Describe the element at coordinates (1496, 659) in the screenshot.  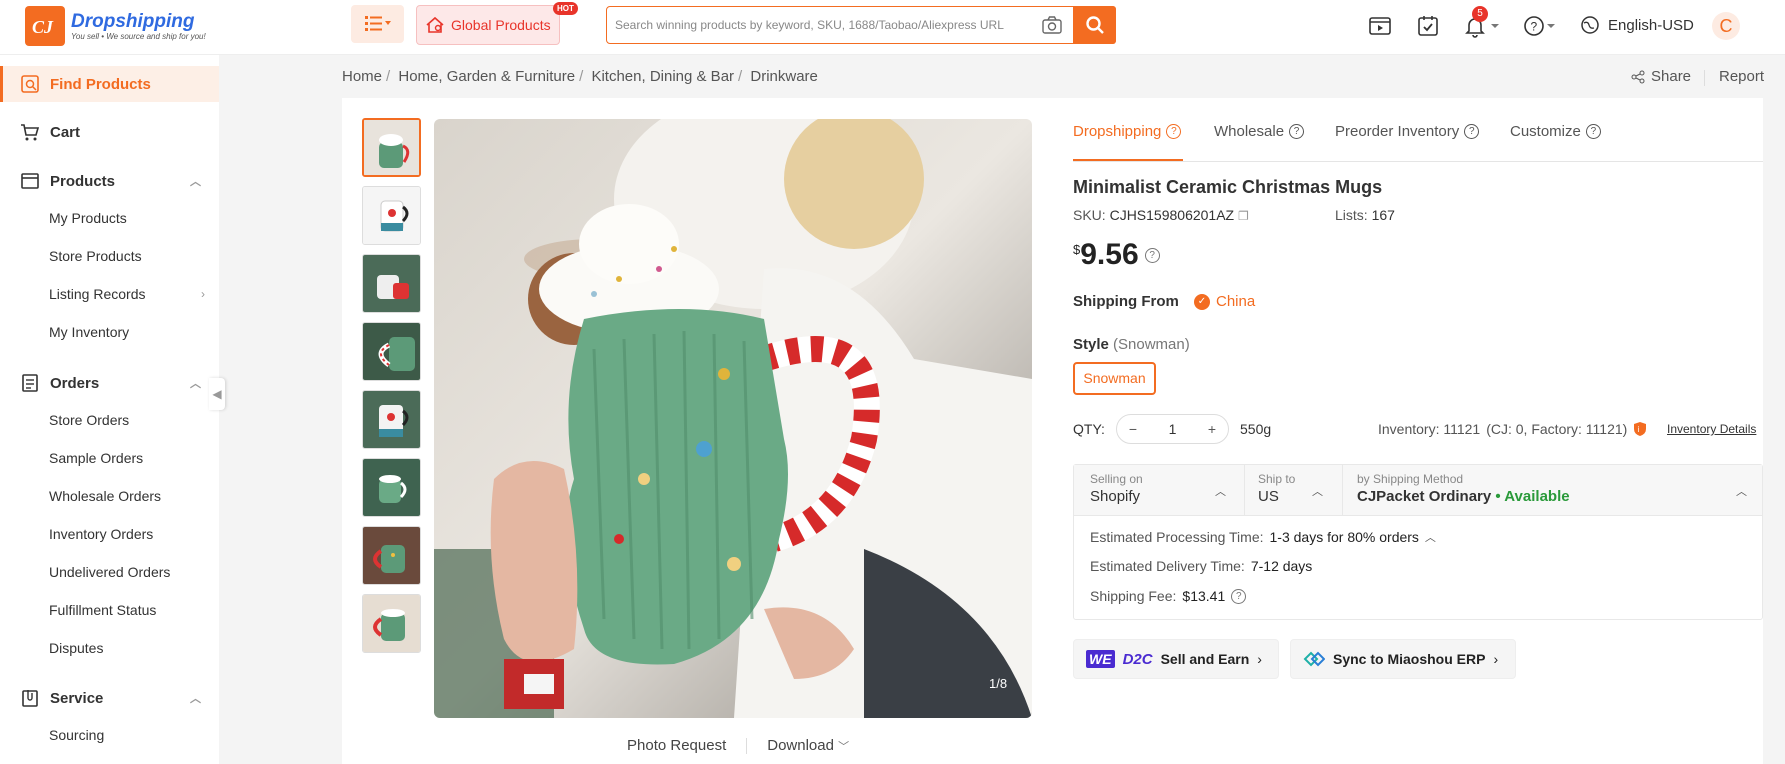
I see `chevron-right-icon: ›` at that location.